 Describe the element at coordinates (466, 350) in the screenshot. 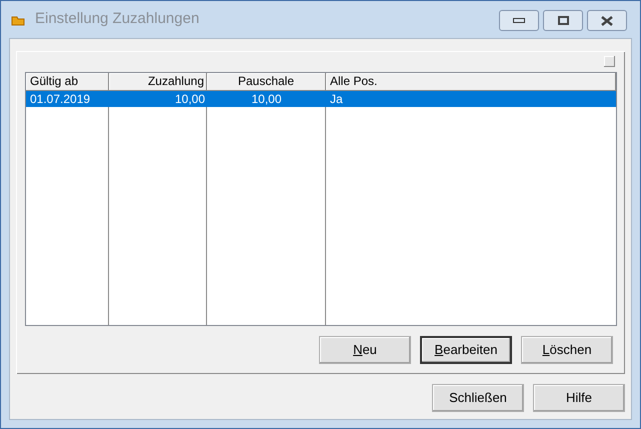

I see `action-button: Bearbeiten` at that location.